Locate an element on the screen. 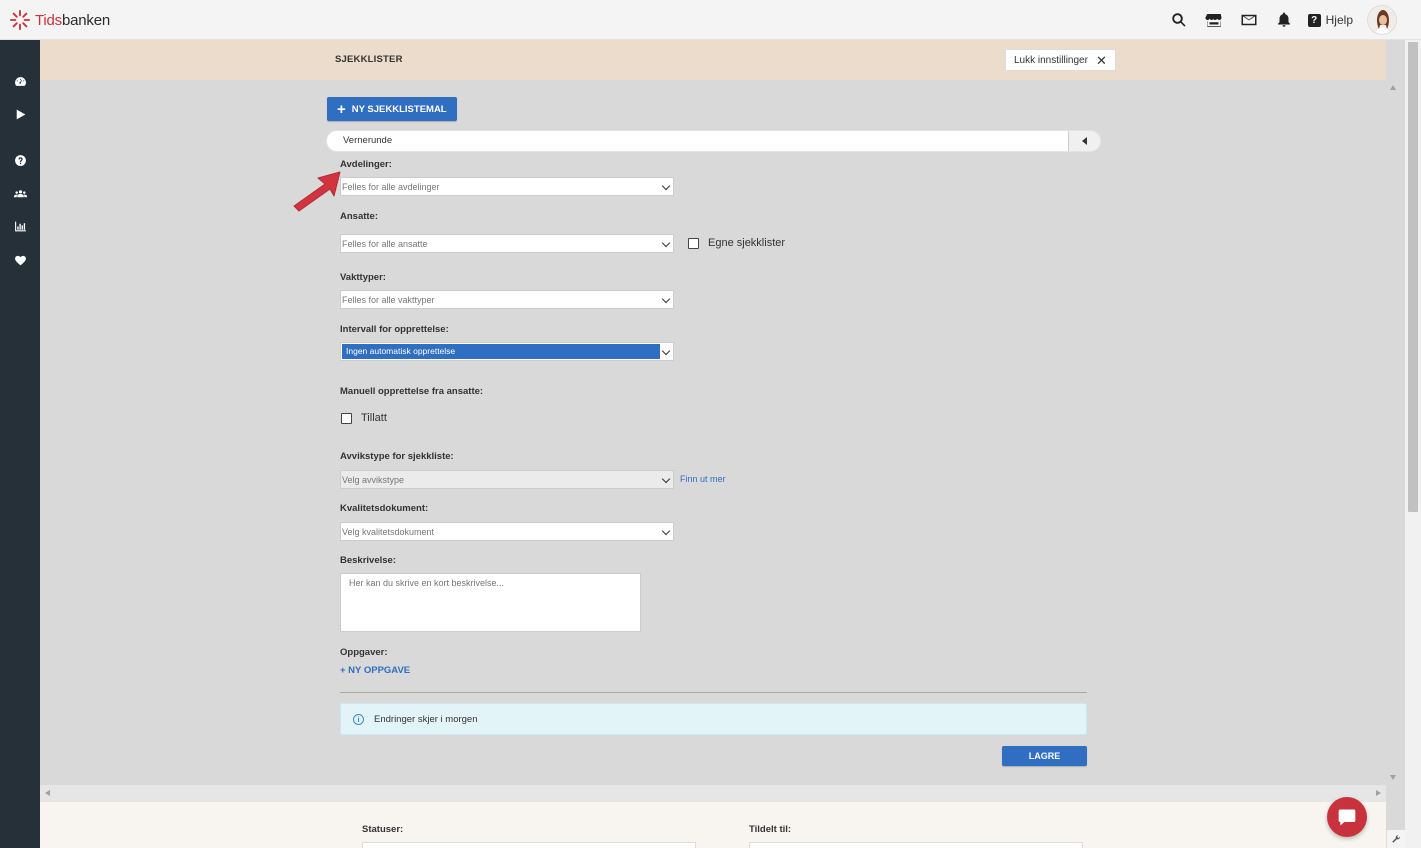 The height and width of the screenshot is (848, 1421). settings-header: SJEKKLISTER Lukk innstillinger ✕ is located at coordinates (713, 60).